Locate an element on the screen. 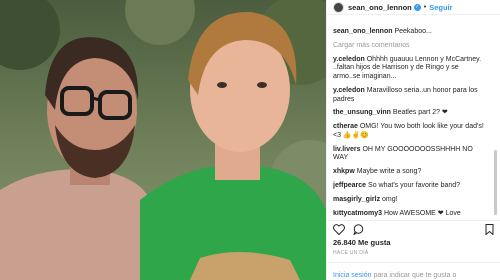 The width and height of the screenshot is (500, 280). action-bar is located at coordinates (413, 228).